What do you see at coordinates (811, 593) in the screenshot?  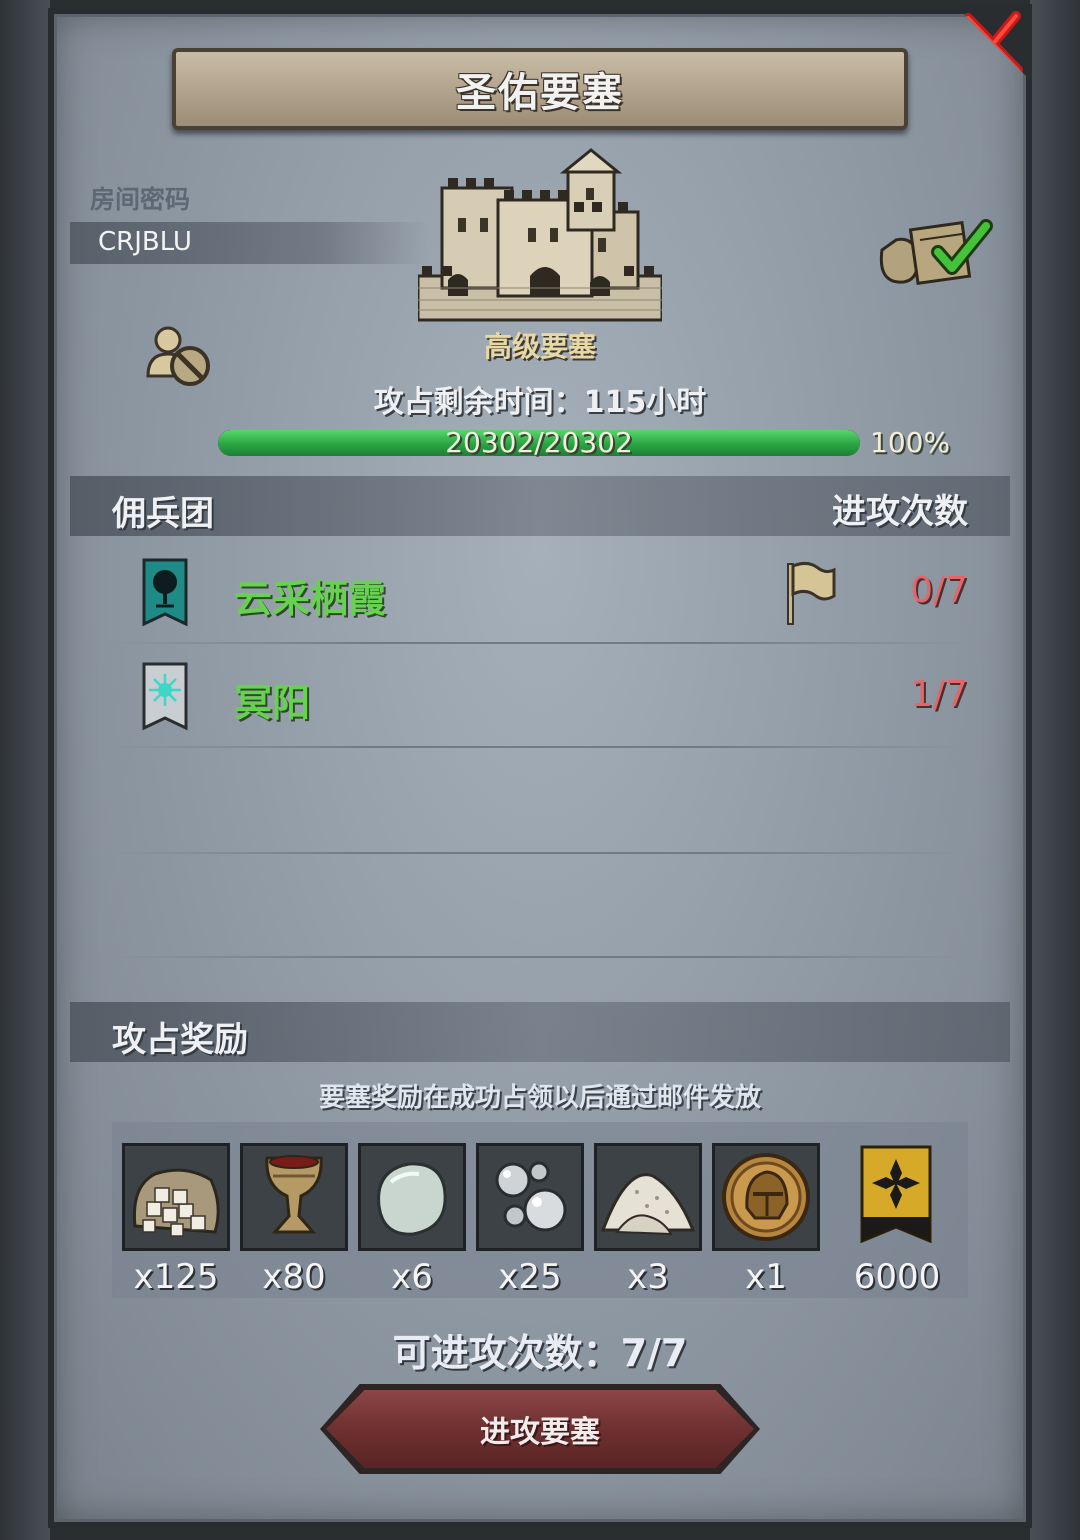 I see `flag-icon` at bounding box center [811, 593].